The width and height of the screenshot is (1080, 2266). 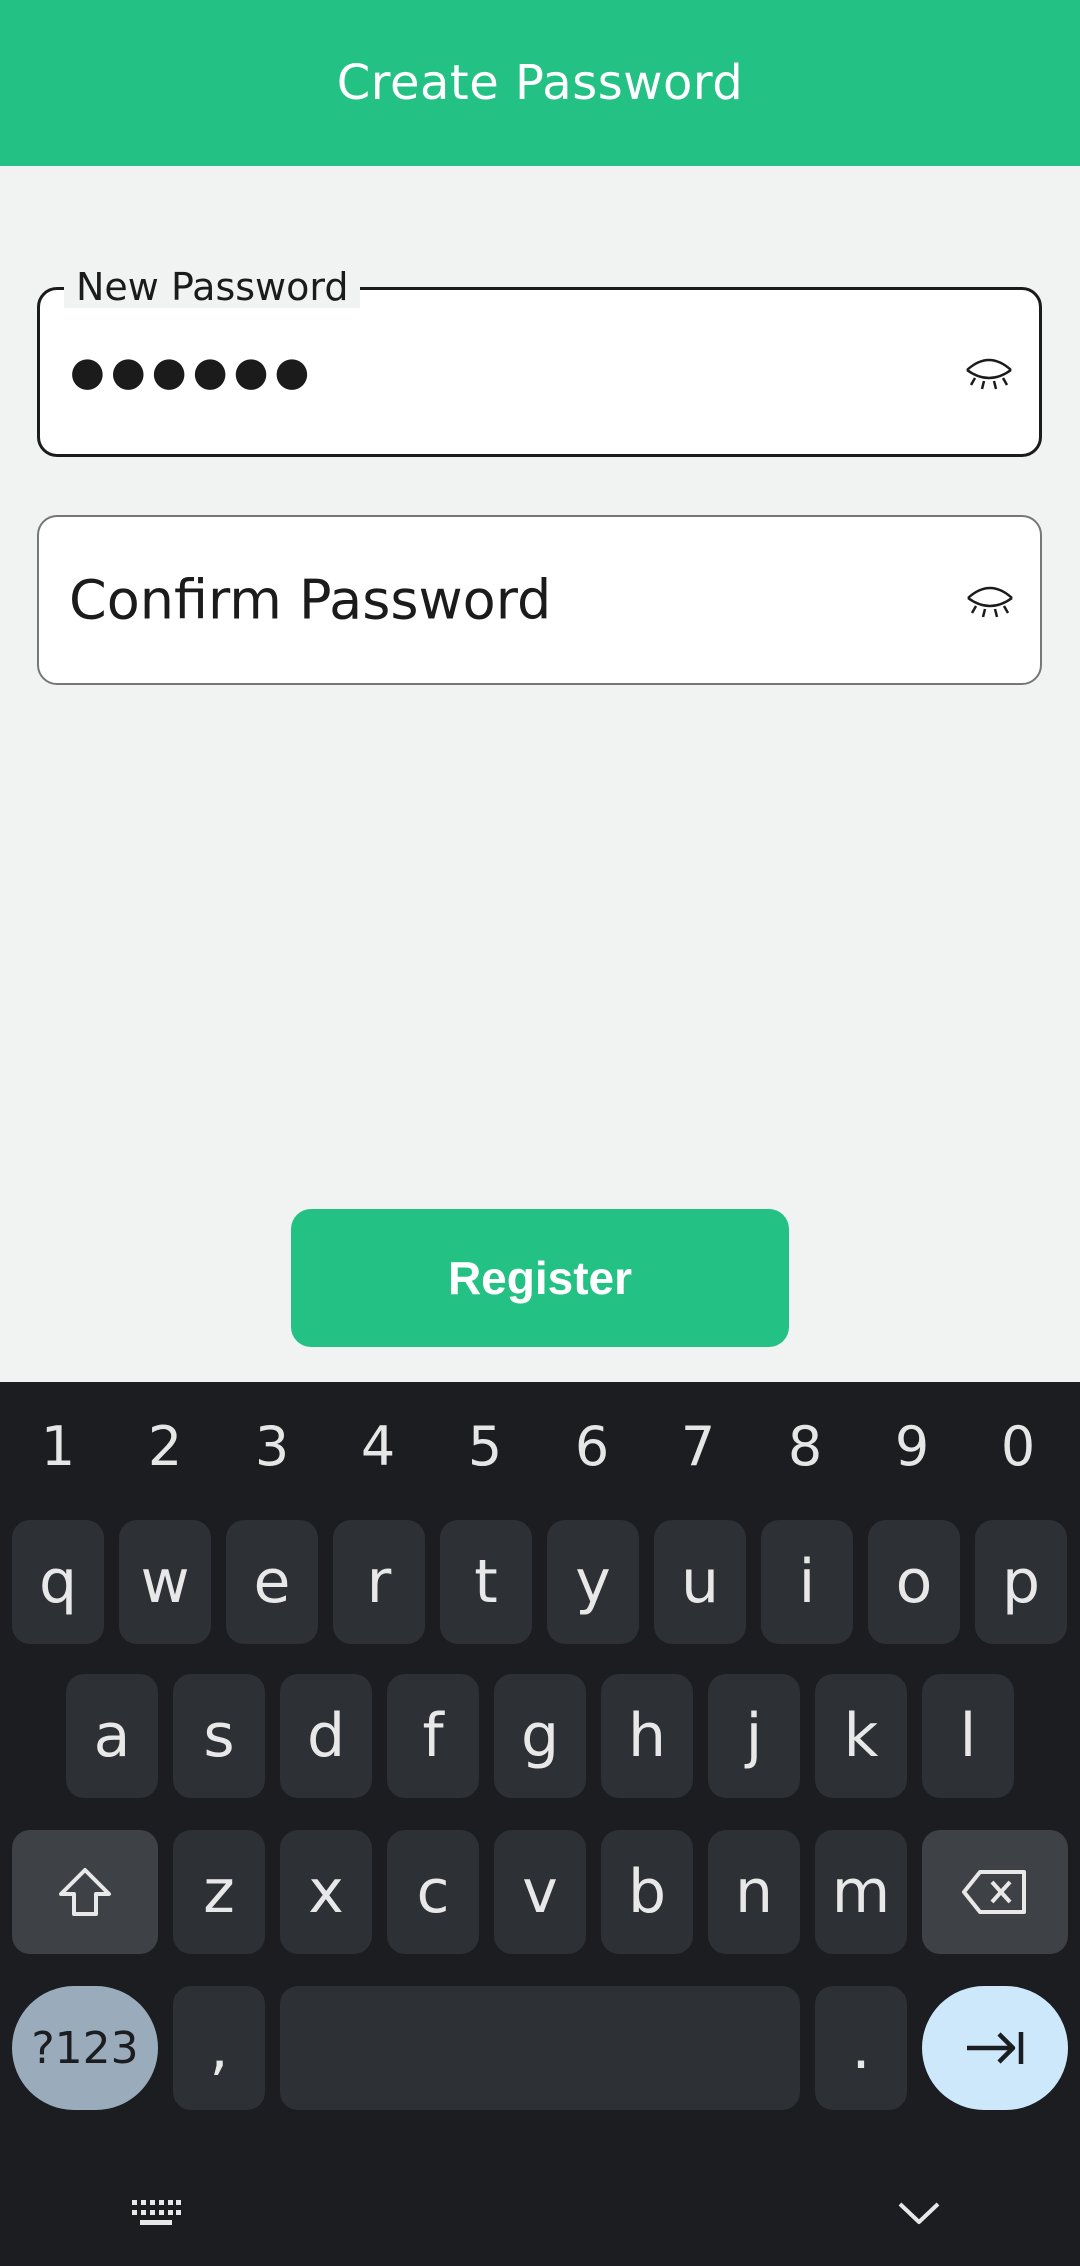 What do you see at coordinates (861, 1736) in the screenshot?
I see `key-k: k` at bounding box center [861, 1736].